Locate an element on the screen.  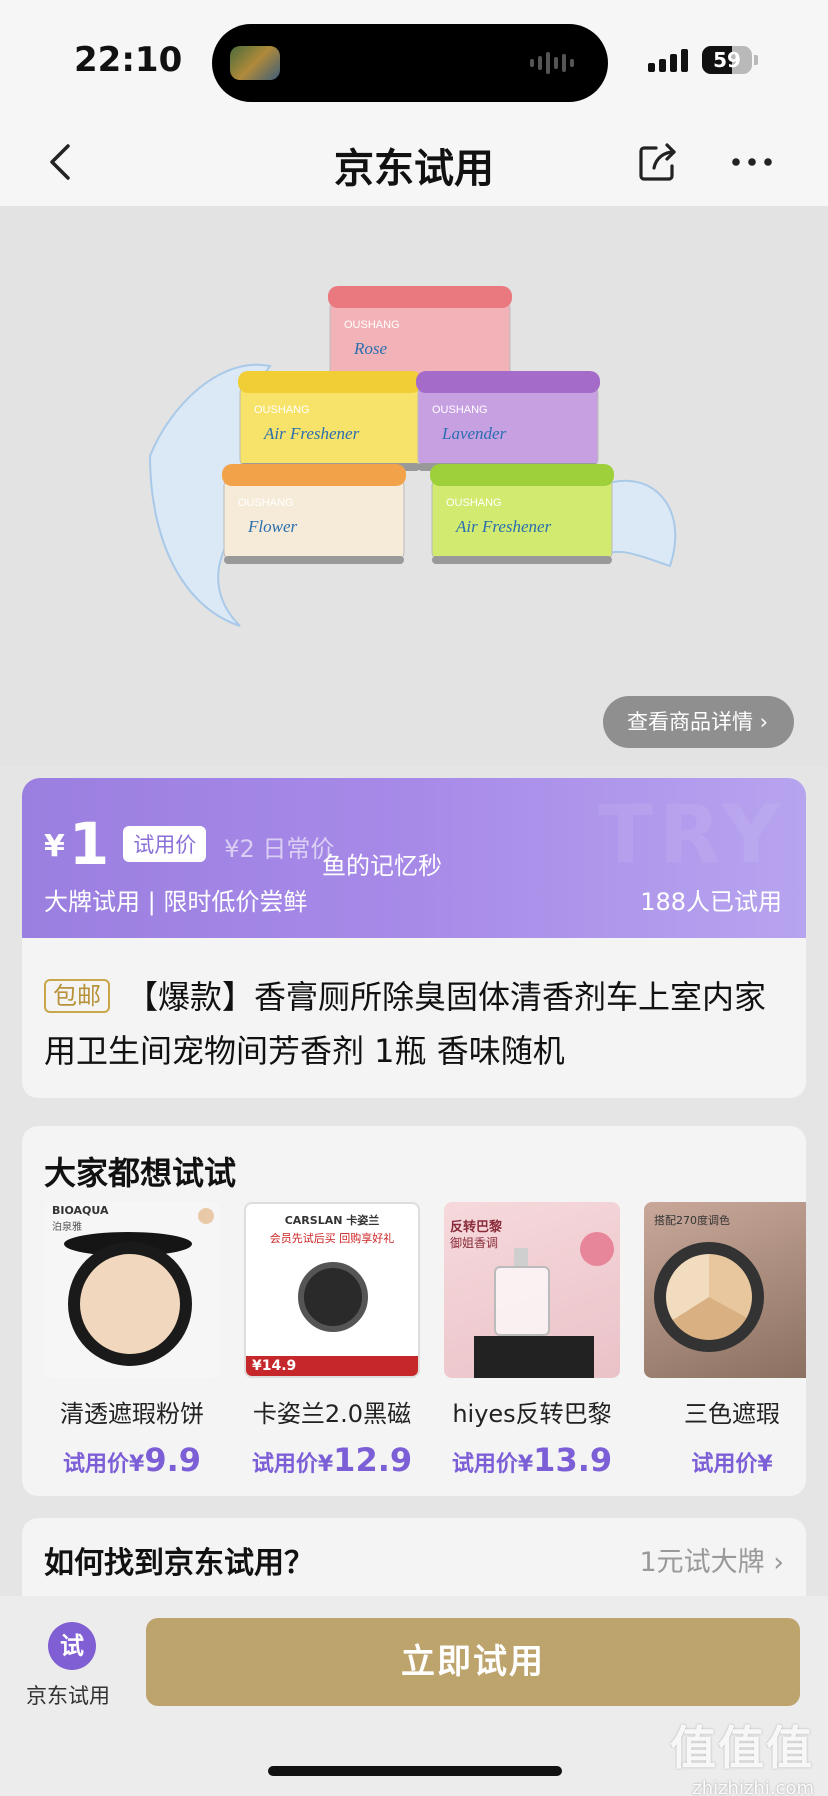
banner-watermark: TRY is located at coordinates (692, 834).